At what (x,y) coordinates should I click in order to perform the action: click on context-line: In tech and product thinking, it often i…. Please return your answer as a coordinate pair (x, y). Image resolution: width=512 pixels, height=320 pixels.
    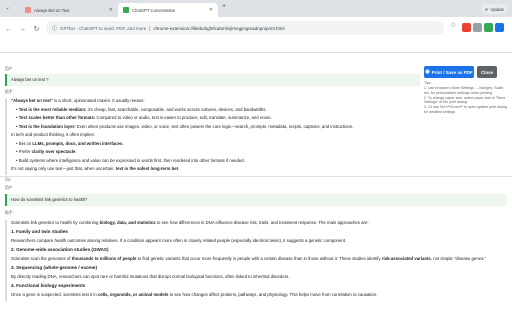
    Looking at the image, I should click on (53, 134).